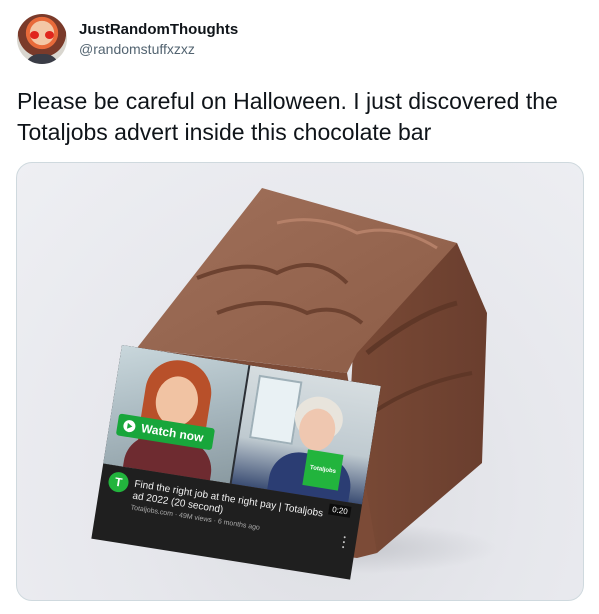  Describe the element at coordinates (323, 470) in the screenshot. I see `brand-logo-box: Totaljobs` at that location.